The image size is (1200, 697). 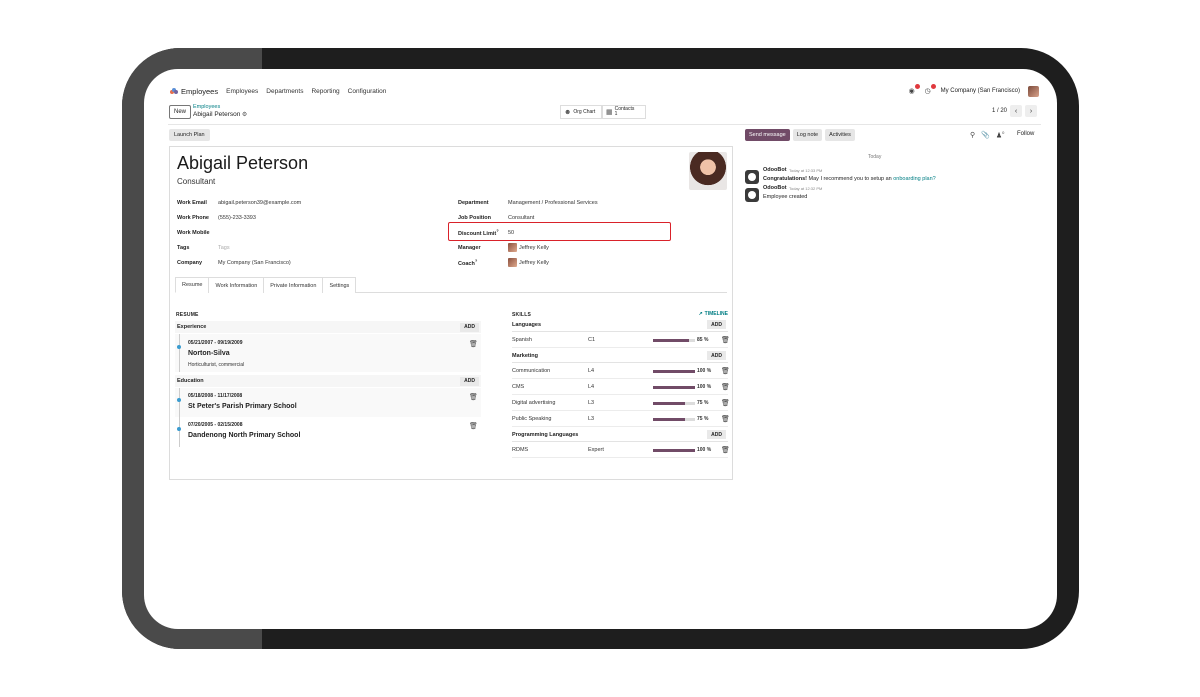 I want to click on tab-settings: Settings, so click(x=339, y=285).